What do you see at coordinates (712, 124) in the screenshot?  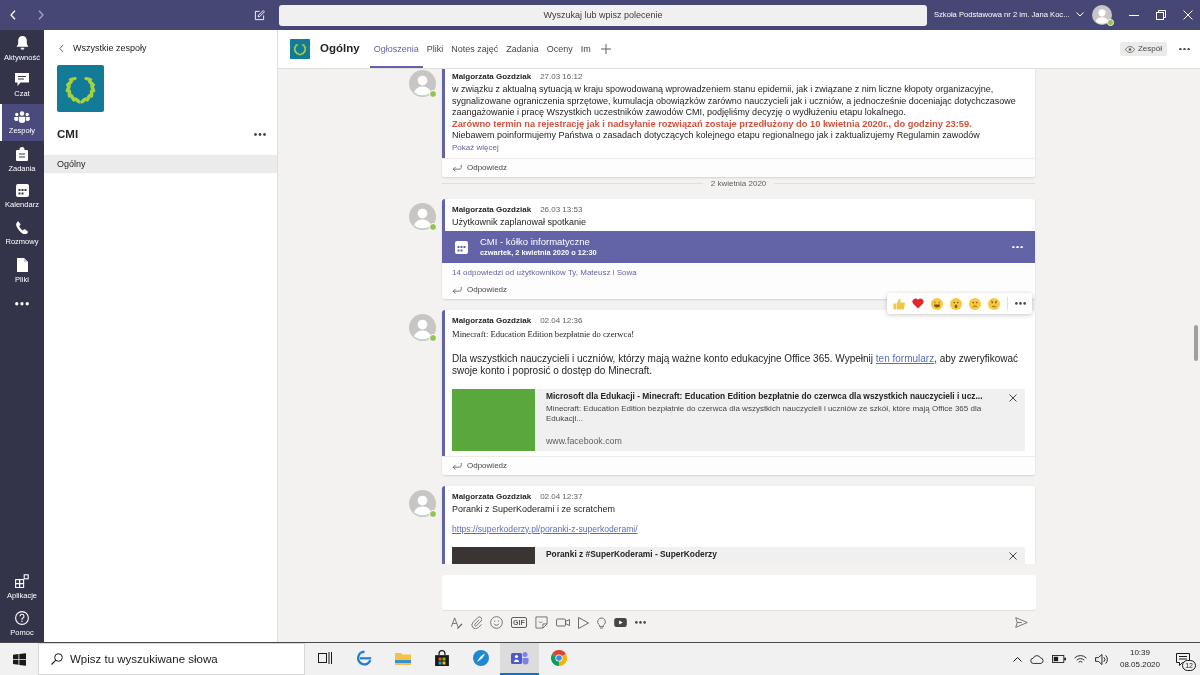 I see `highlighted-text: Zarówno termin na rejestrację jak i nadsyłanie rozwiązań zostaje przedłużony do 10 kwietnia 2020r., do godziny 23:59.` at bounding box center [712, 124].